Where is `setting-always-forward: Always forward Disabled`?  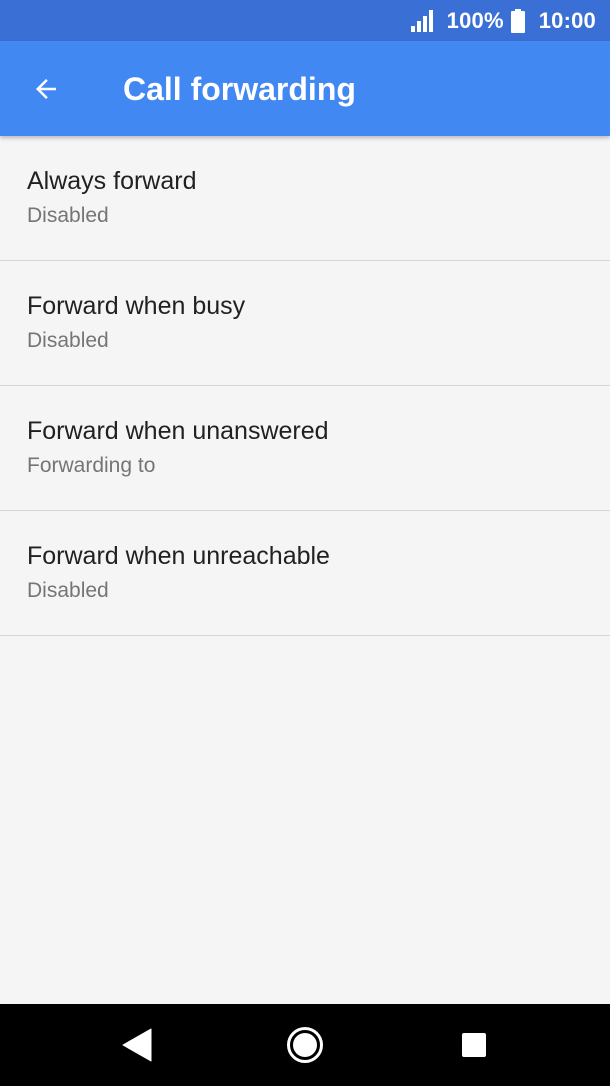 setting-always-forward: Always forward Disabled is located at coordinates (305, 198).